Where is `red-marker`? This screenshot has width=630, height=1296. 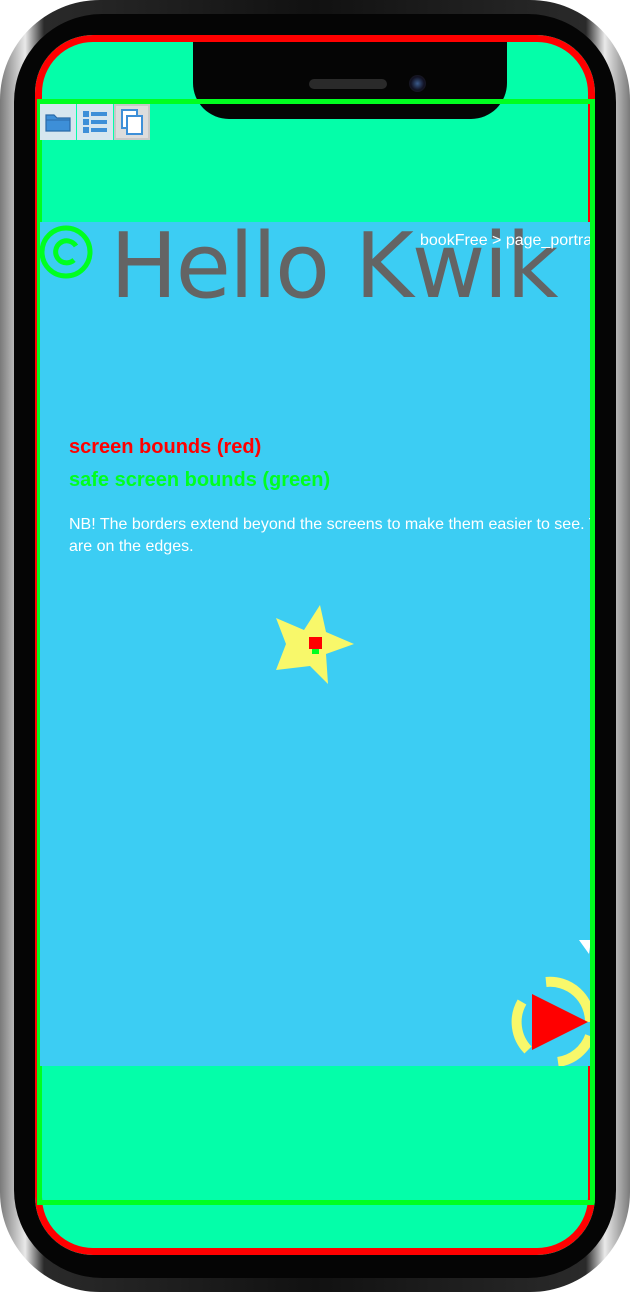
red-marker is located at coordinates (315, 643).